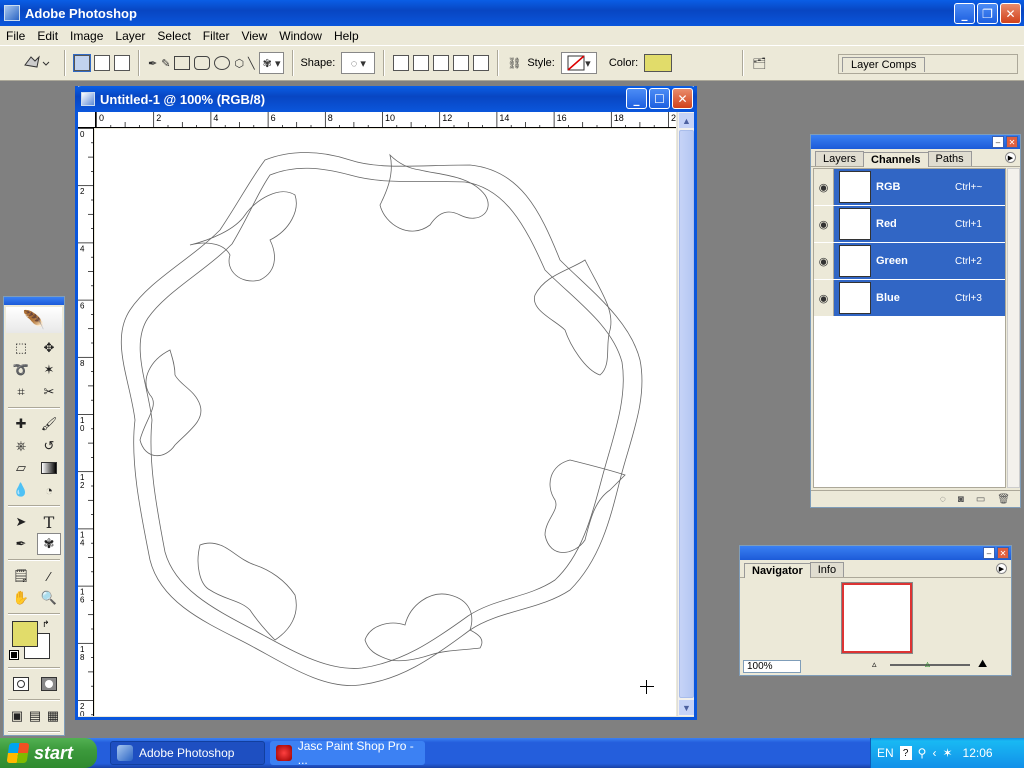  I want to click on tool-preset-picker, so click(36, 63).